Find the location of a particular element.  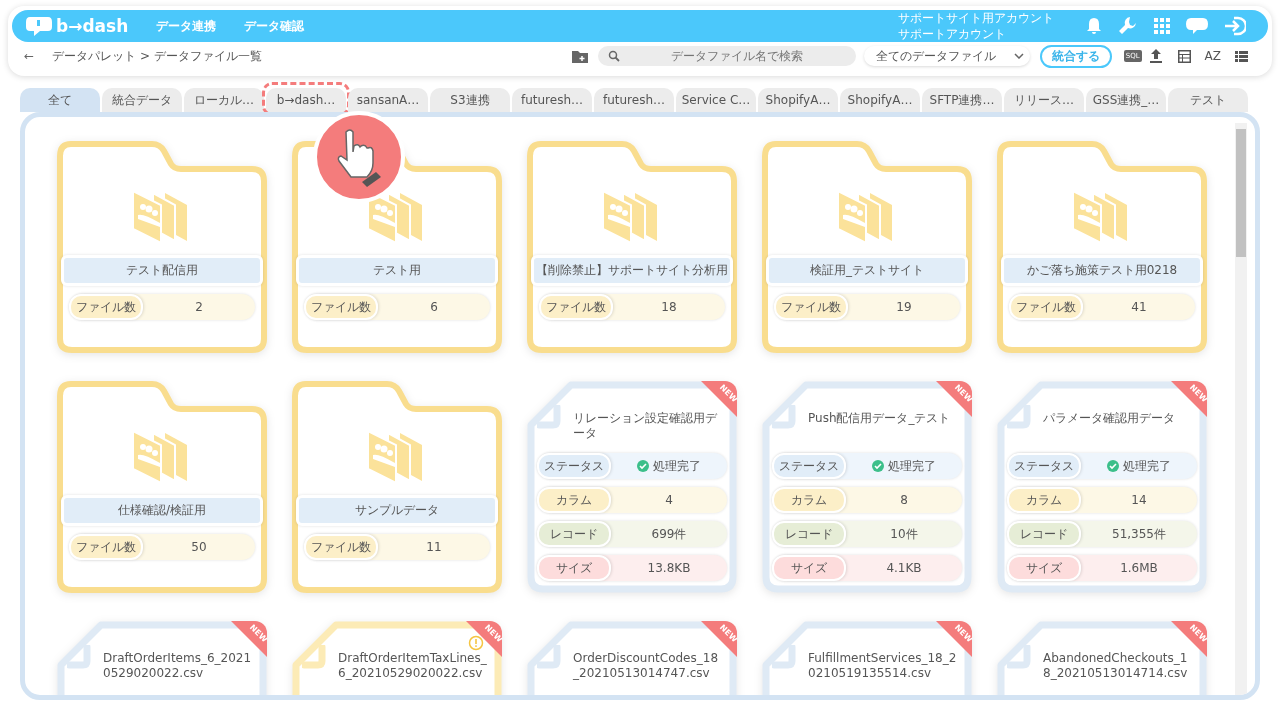

breadcrumb: データパレット > データファイル一覧 is located at coordinates (157, 56).